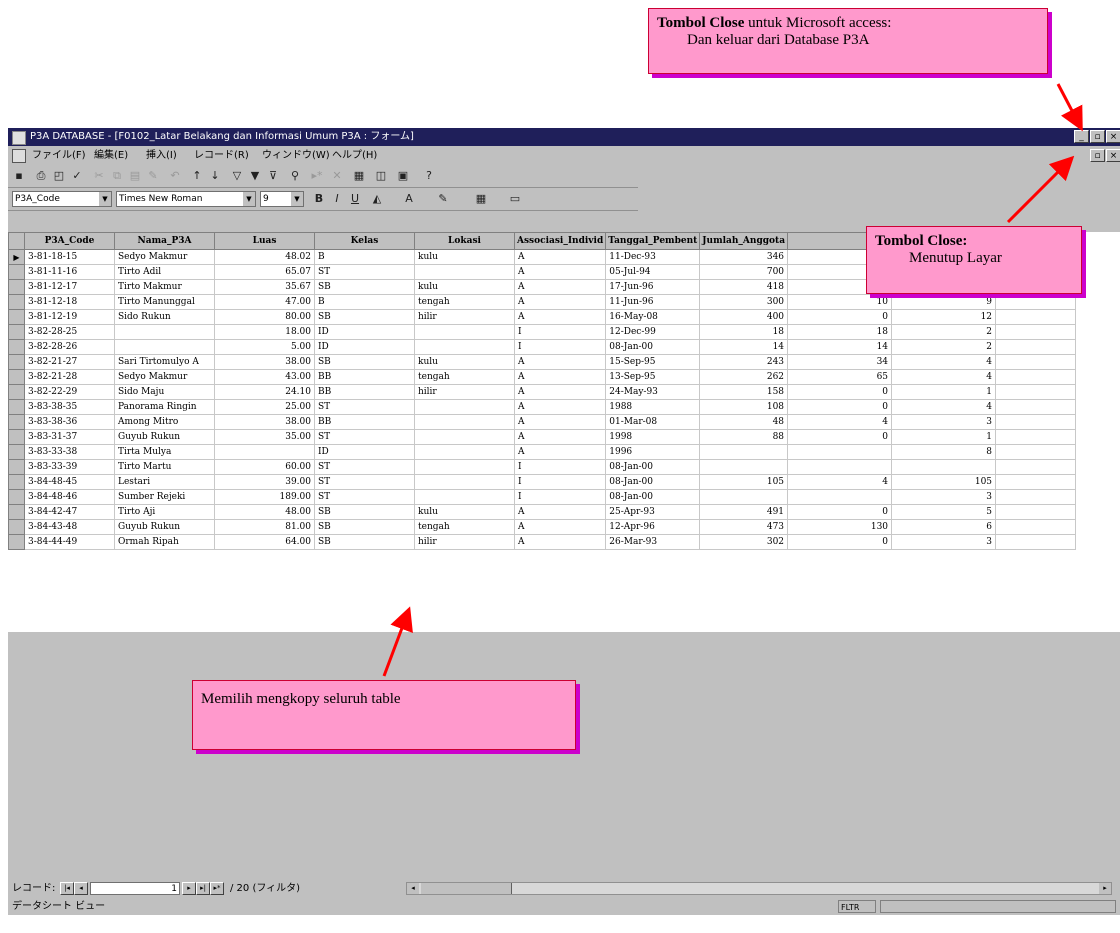  What do you see at coordinates (744, 392) in the screenshot?
I see `table-cell: 158` at bounding box center [744, 392].